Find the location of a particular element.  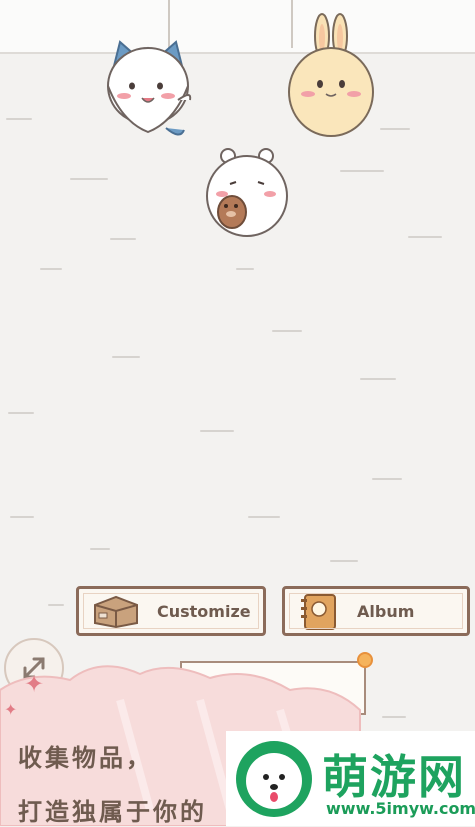

customize-button: Customize is located at coordinates (171, 611).